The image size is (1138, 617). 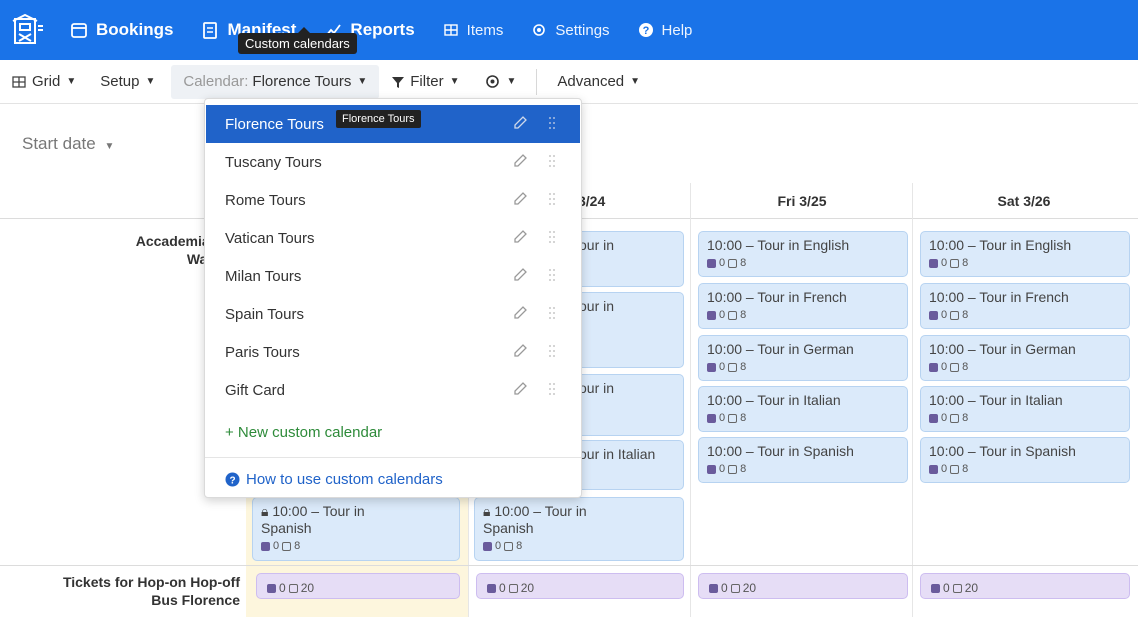 What do you see at coordinates (270, 238) in the screenshot?
I see `calendar-option-label: Vatican Tours` at bounding box center [270, 238].